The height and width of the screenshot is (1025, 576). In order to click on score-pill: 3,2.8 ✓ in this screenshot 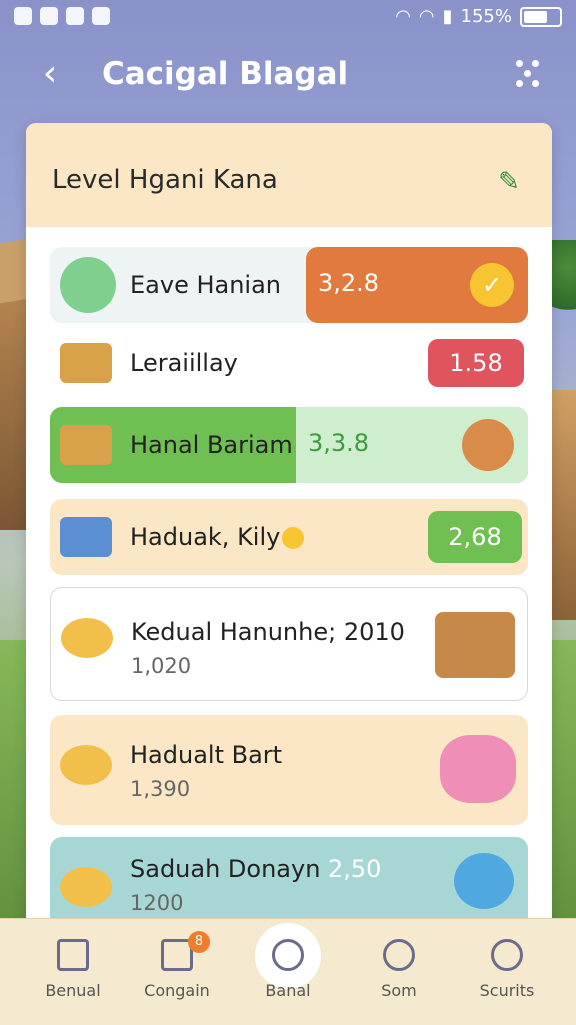, I will do `click(417, 285)`.